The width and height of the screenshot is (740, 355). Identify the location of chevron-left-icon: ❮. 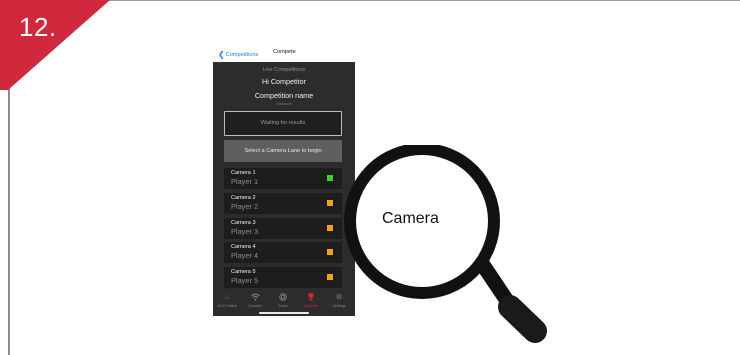
(221, 54).